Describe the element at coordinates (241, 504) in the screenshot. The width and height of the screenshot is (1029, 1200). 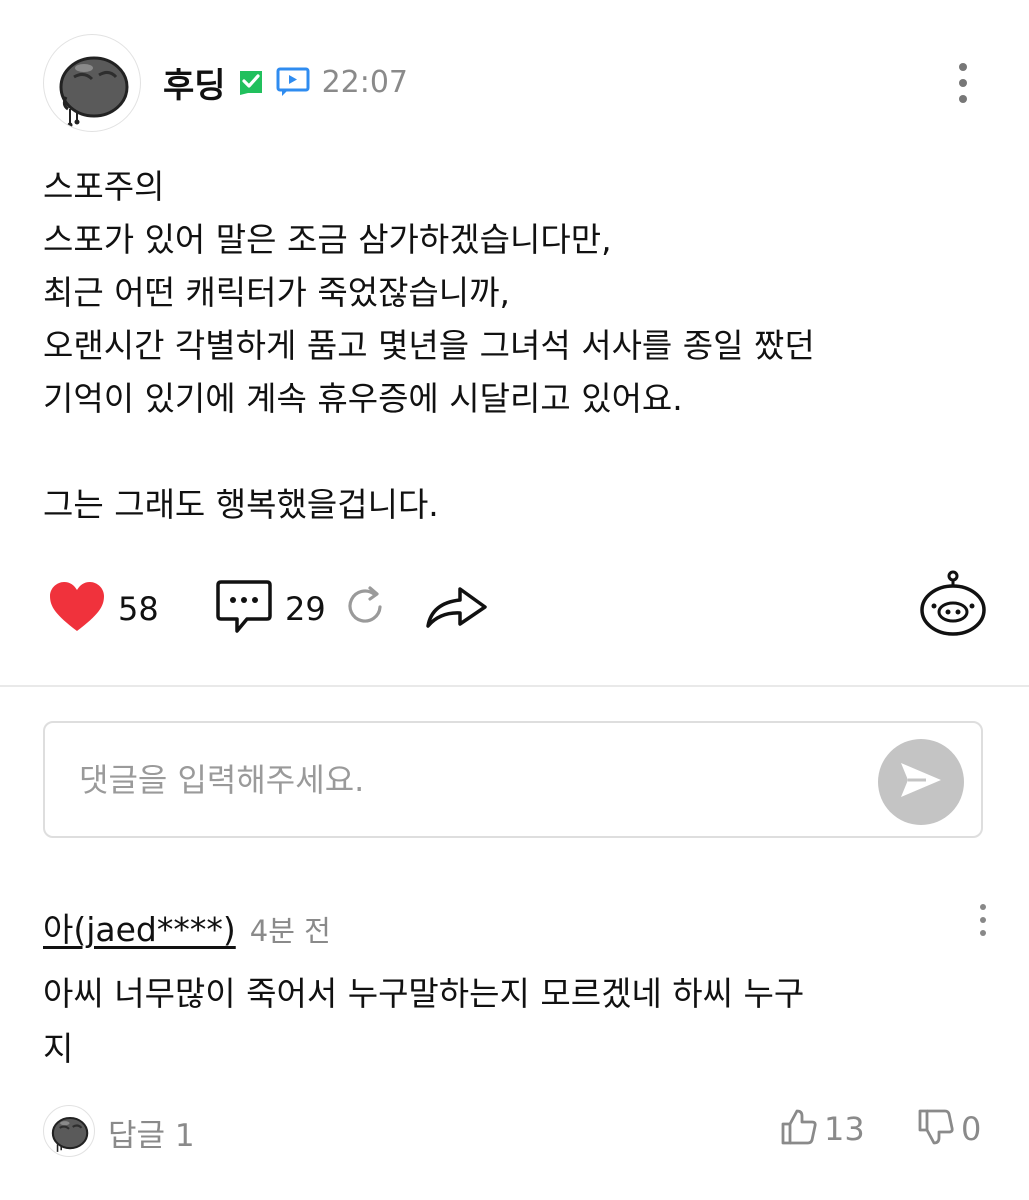
I see `post-text-line: 그는 그래도 행복했을겁니다.` at that location.